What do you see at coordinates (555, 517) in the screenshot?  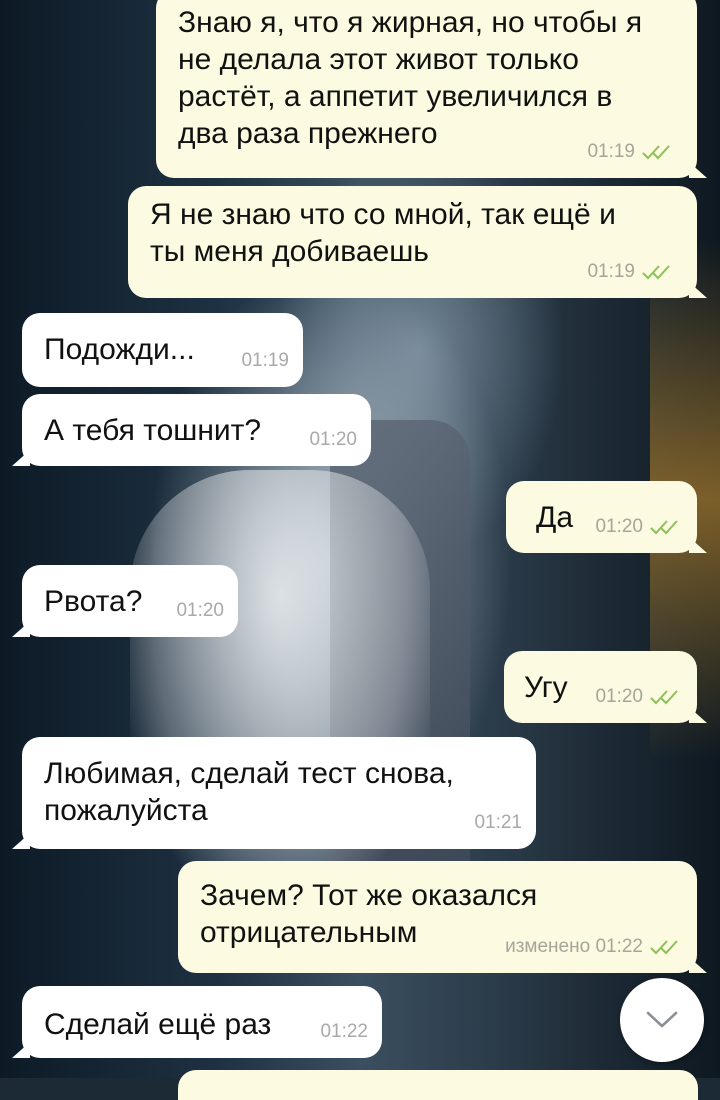 I see `message-text: Да` at bounding box center [555, 517].